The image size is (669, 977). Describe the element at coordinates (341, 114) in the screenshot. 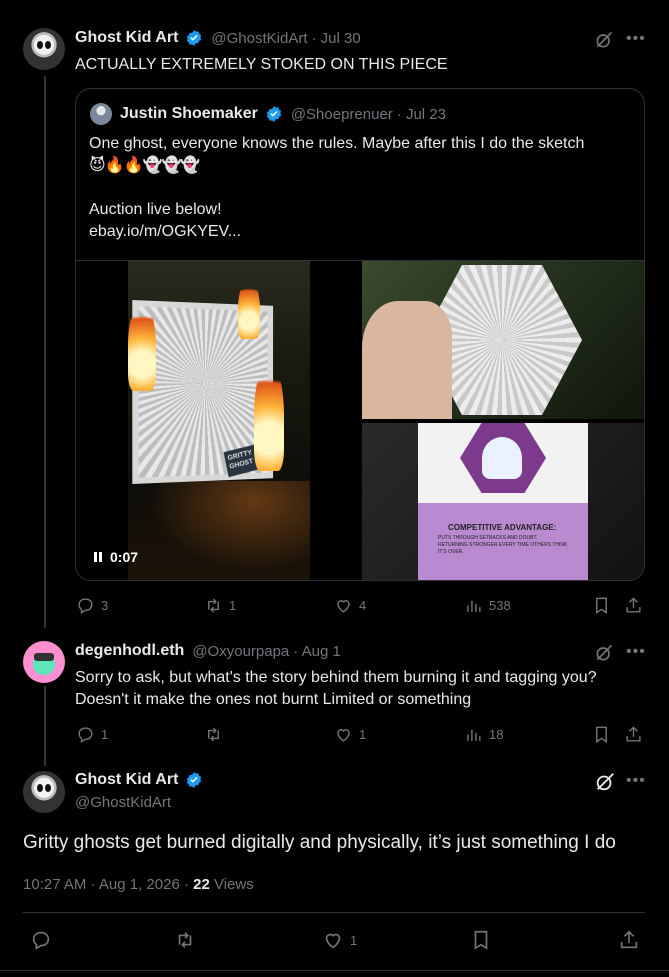

I see `quote-author-handle: @Shoeprenuer` at that location.